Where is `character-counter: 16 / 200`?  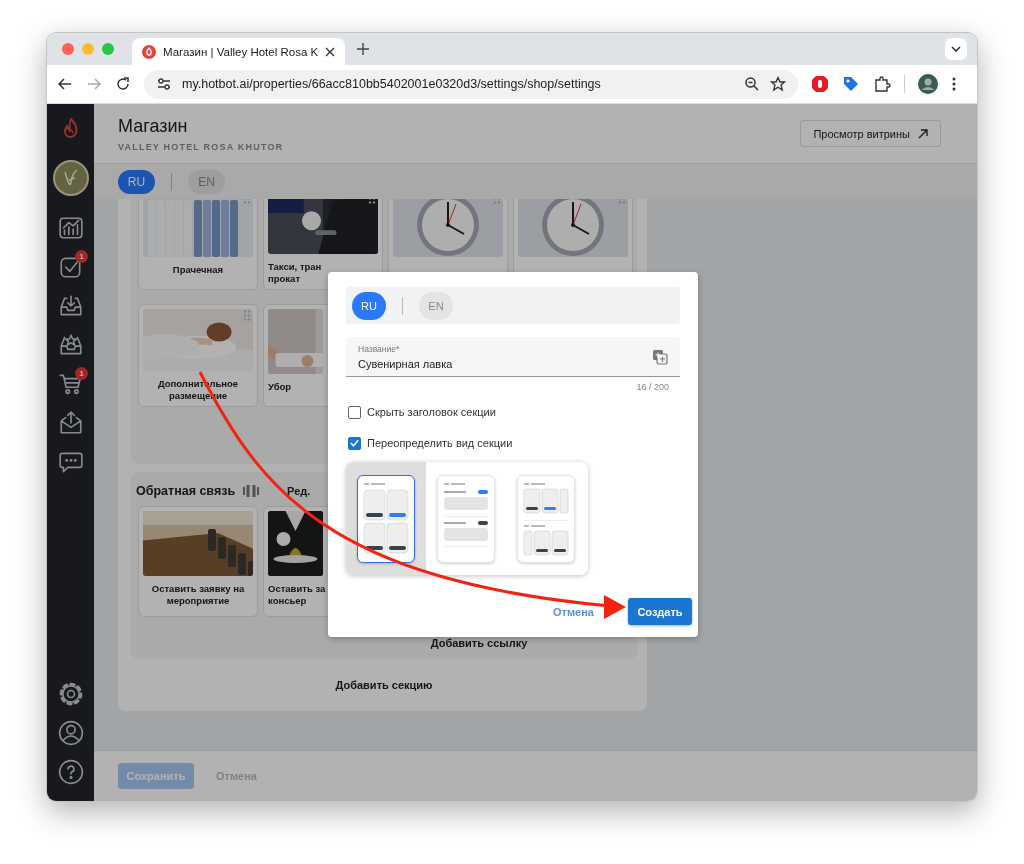 character-counter: 16 / 200 is located at coordinates (652, 387).